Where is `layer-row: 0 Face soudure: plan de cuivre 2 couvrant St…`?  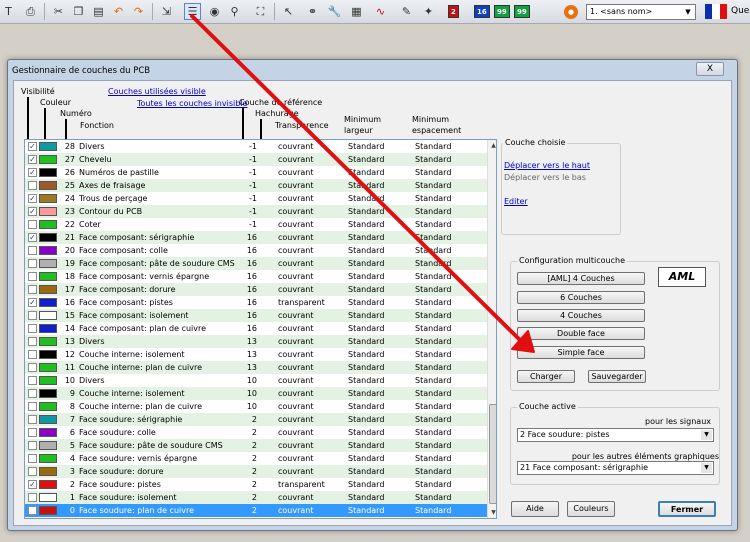 layer-row: 0 Face soudure: plan de cuivre 2 couvrant St… is located at coordinates (256, 510).